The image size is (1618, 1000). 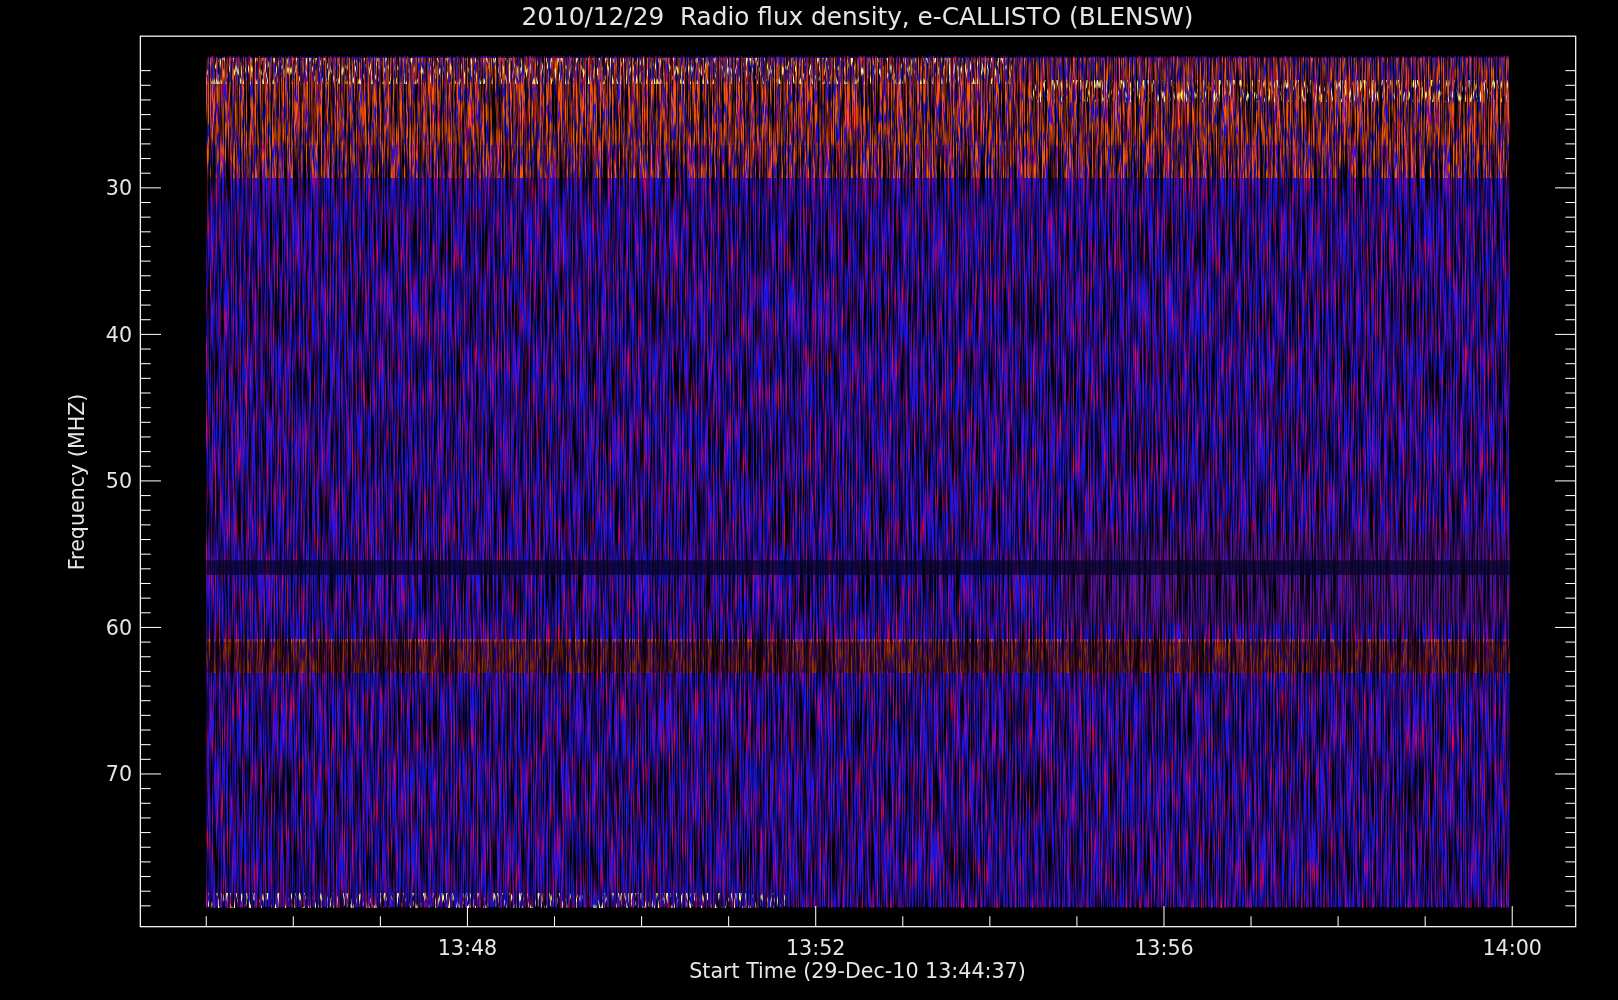 I want to click on x-tick-label: 14:00, so click(x=1512, y=947).